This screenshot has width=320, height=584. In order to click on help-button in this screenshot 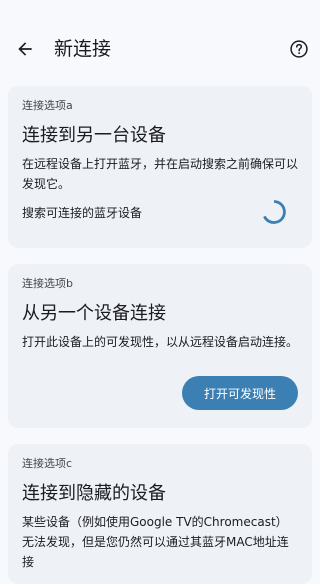, I will do `click(299, 49)`.